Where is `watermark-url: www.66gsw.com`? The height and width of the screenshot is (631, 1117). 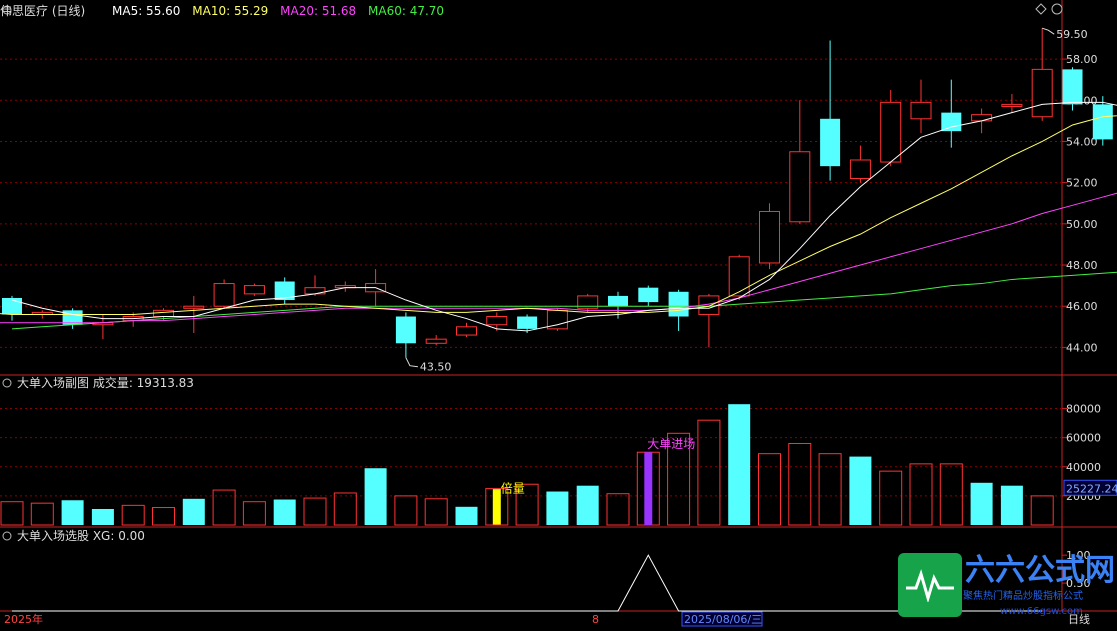
watermark-url: www.66gsw.com is located at coordinates (1041, 611).